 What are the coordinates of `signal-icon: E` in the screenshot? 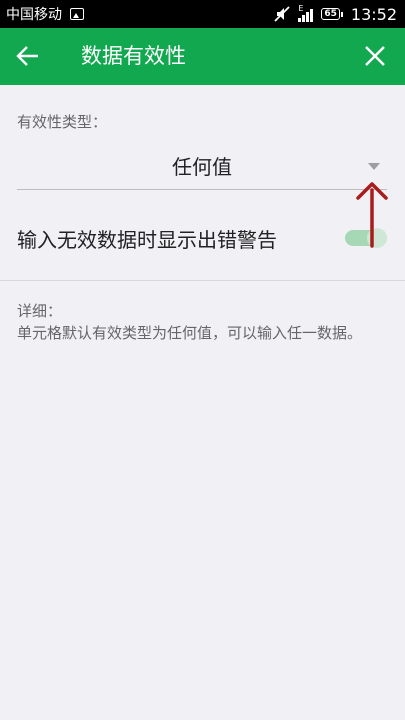 It's located at (306, 13).